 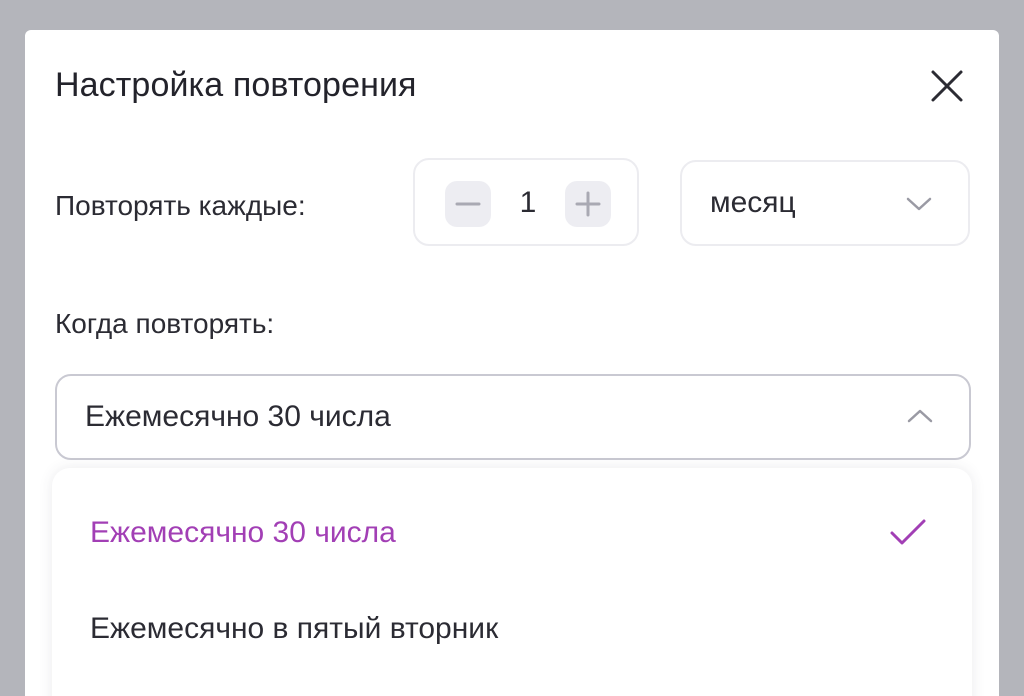 What do you see at coordinates (753, 202) in the screenshot?
I see `period-value: месяц` at bounding box center [753, 202].